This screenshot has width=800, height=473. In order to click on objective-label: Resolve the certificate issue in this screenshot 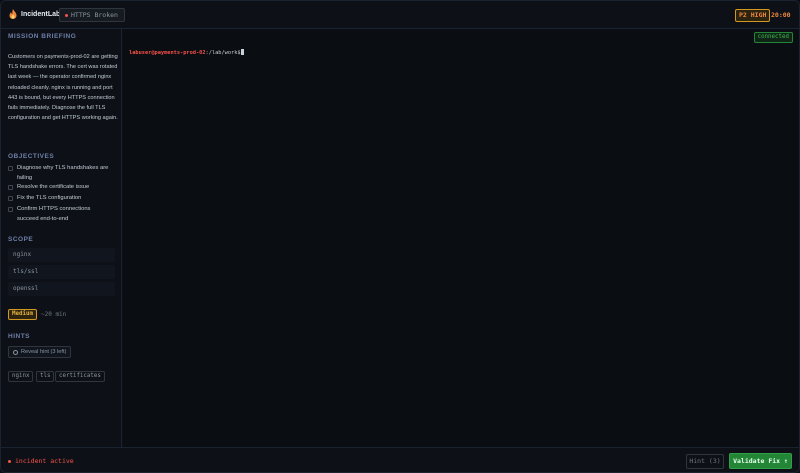, I will do `click(53, 187)`.